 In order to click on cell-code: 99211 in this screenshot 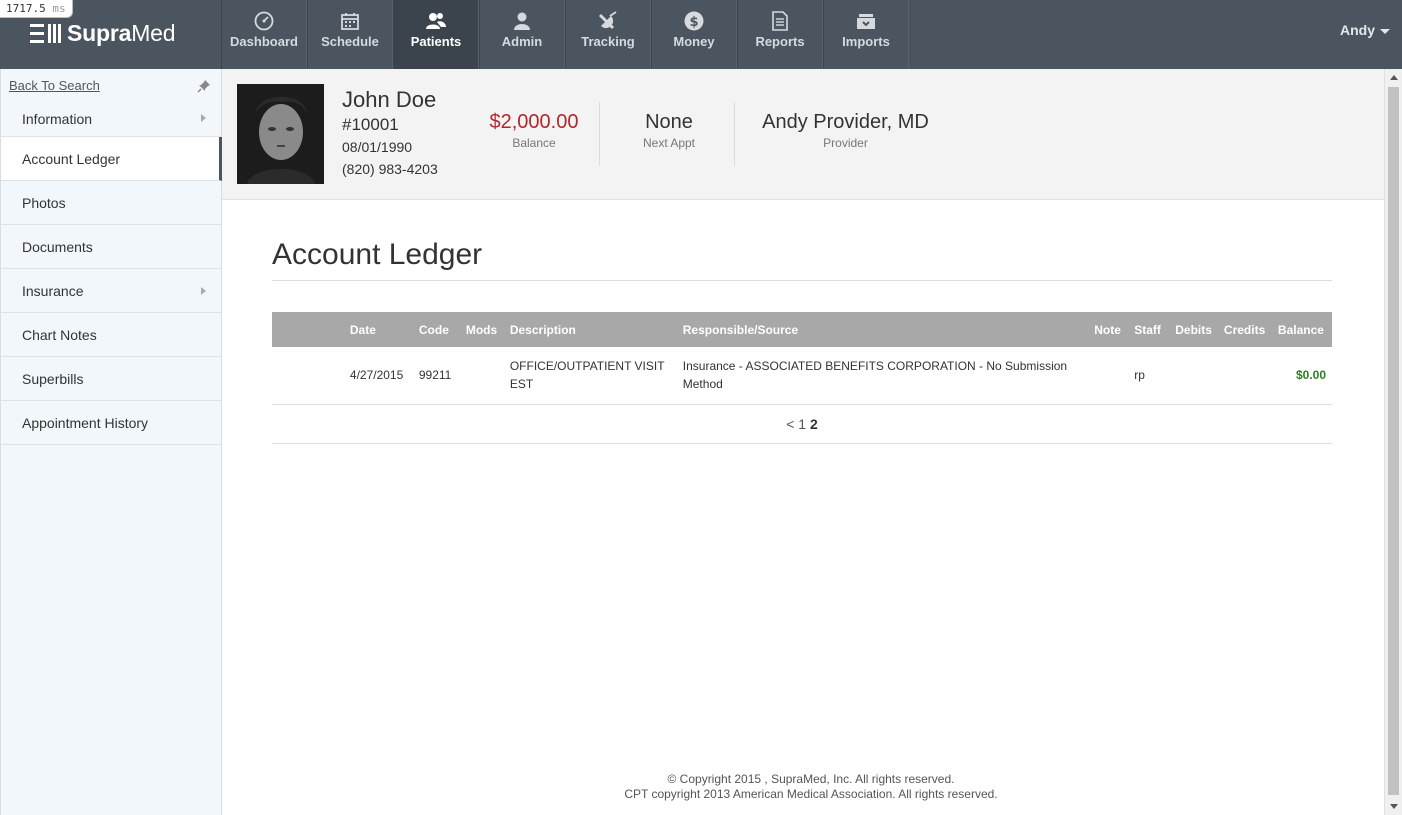, I will do `click(435, 375)`.